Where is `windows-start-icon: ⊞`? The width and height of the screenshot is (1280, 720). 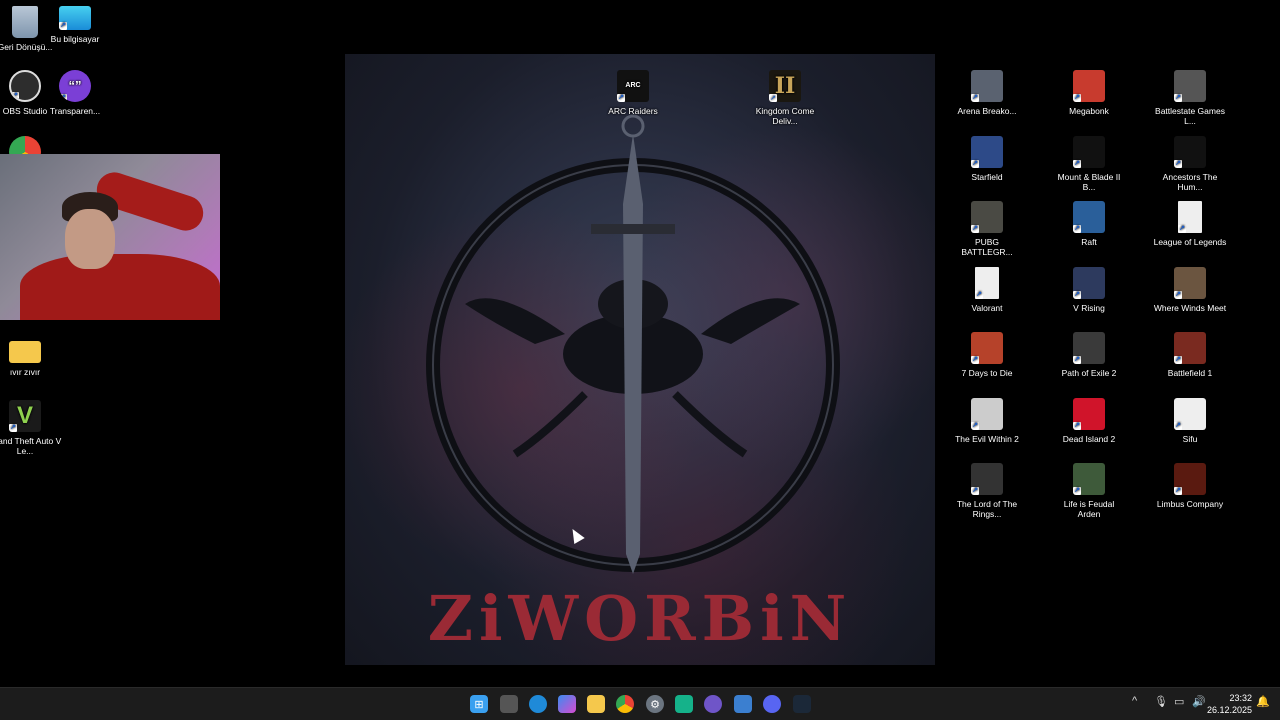 windows-start-icon: ⊞ is located at coordinates (479, 704).